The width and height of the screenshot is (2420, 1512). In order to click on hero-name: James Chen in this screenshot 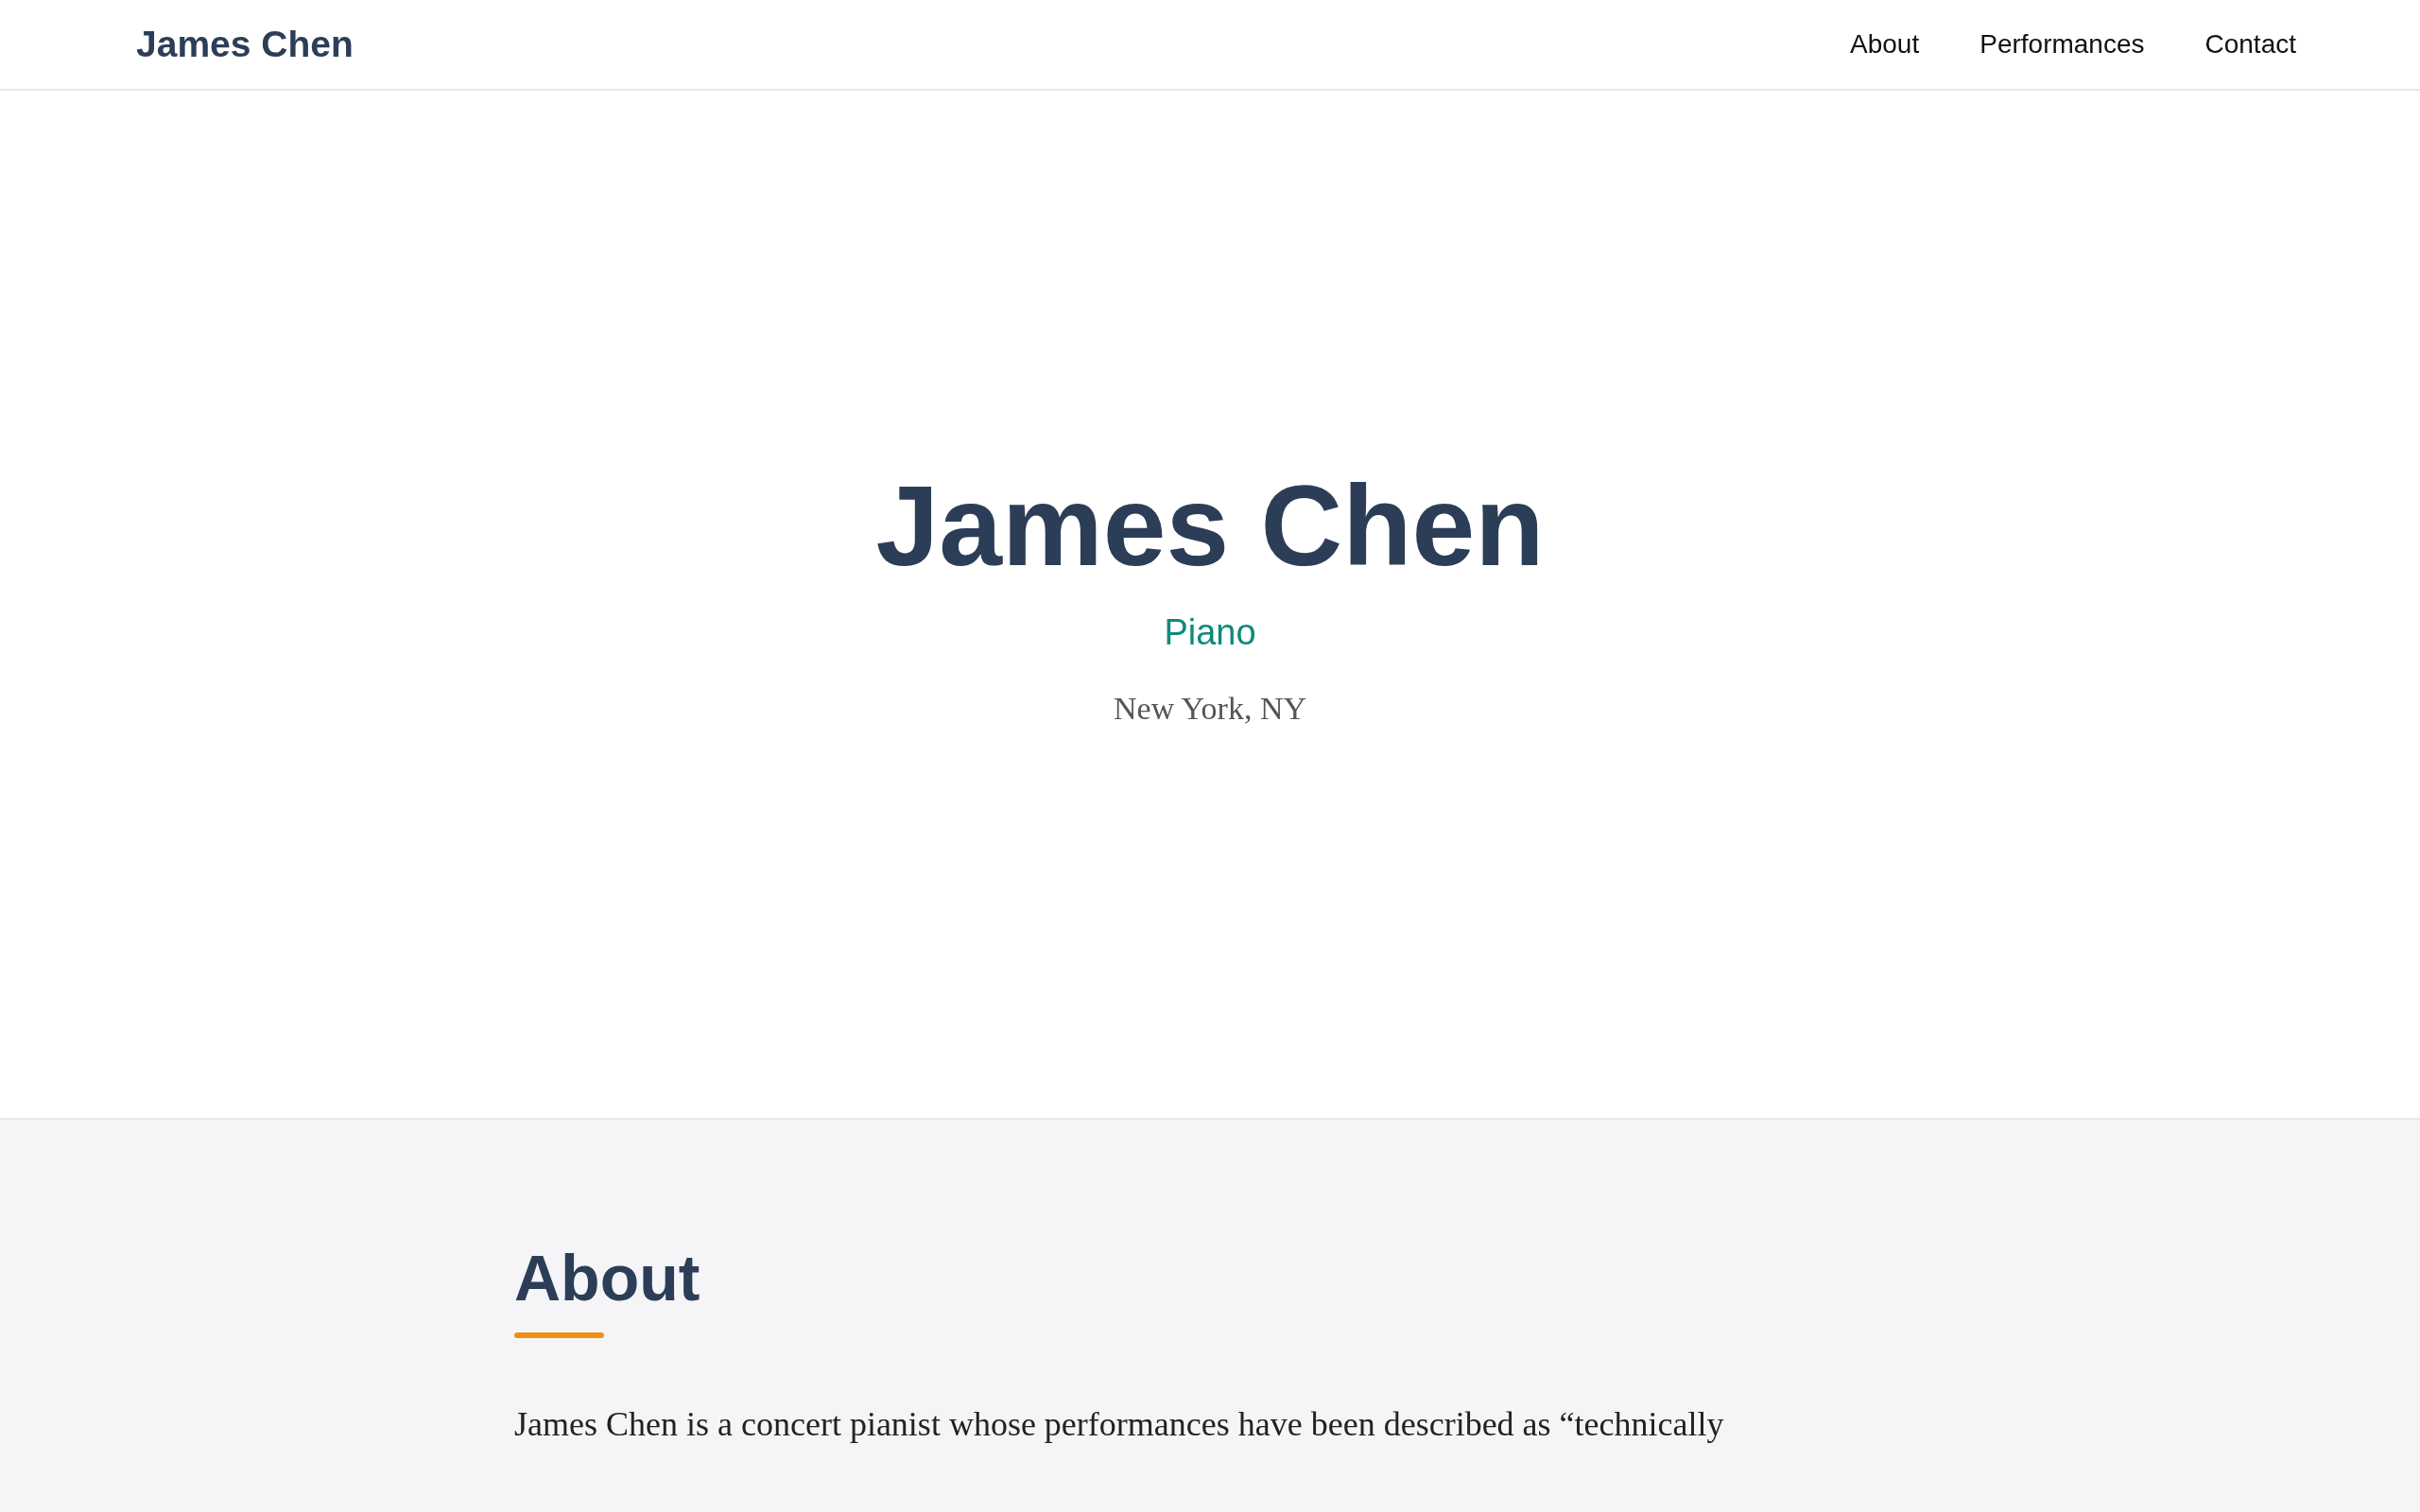, I will do `click(1210, 525)`.